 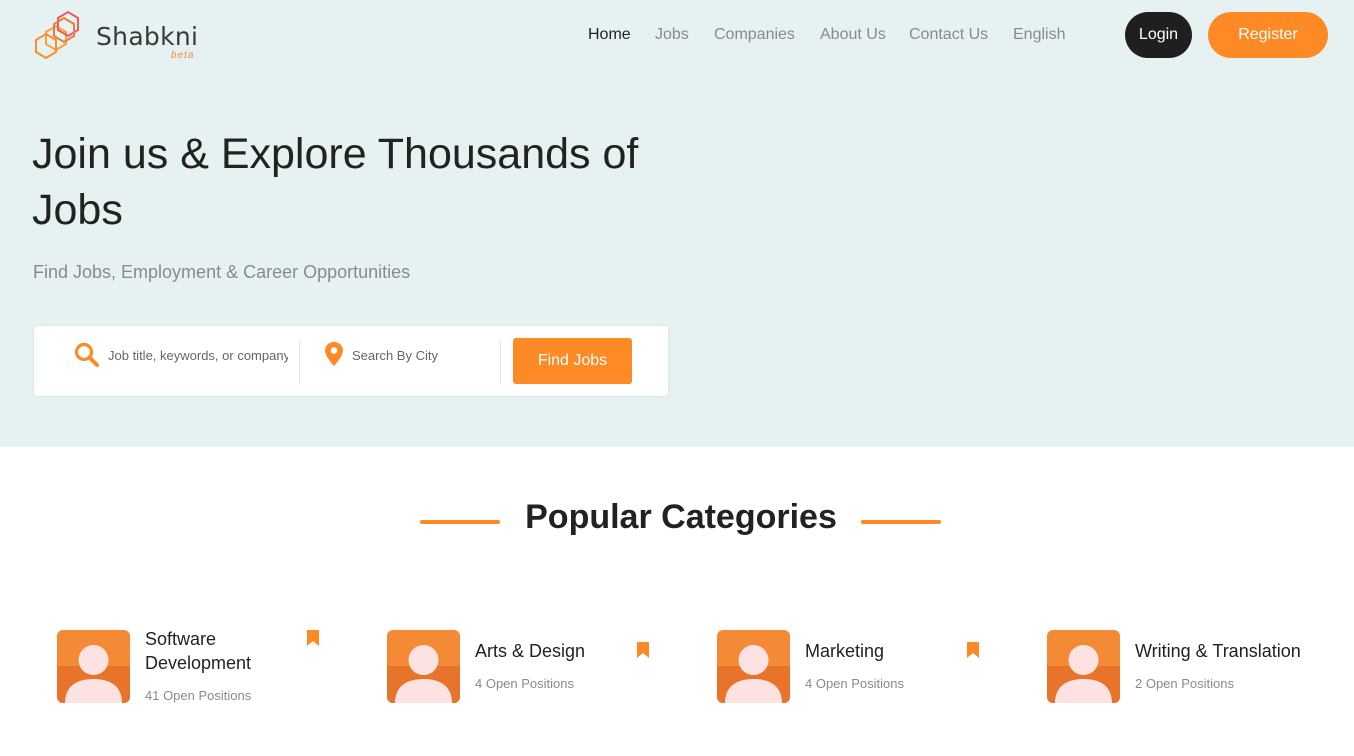 I want to click on nav-home: Home, so click(x=609, y=35).